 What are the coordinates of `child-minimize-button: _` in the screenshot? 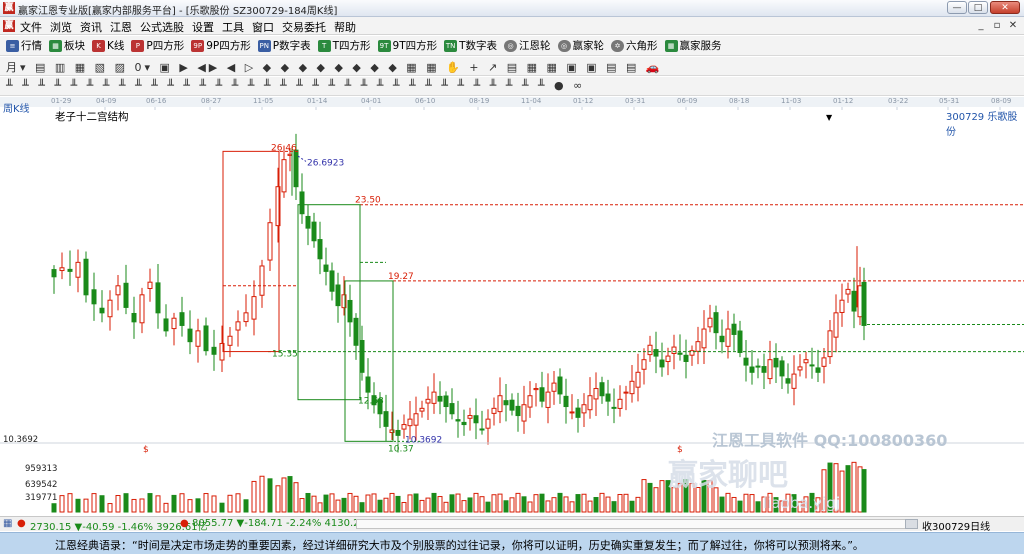 It's located at (981, 25).